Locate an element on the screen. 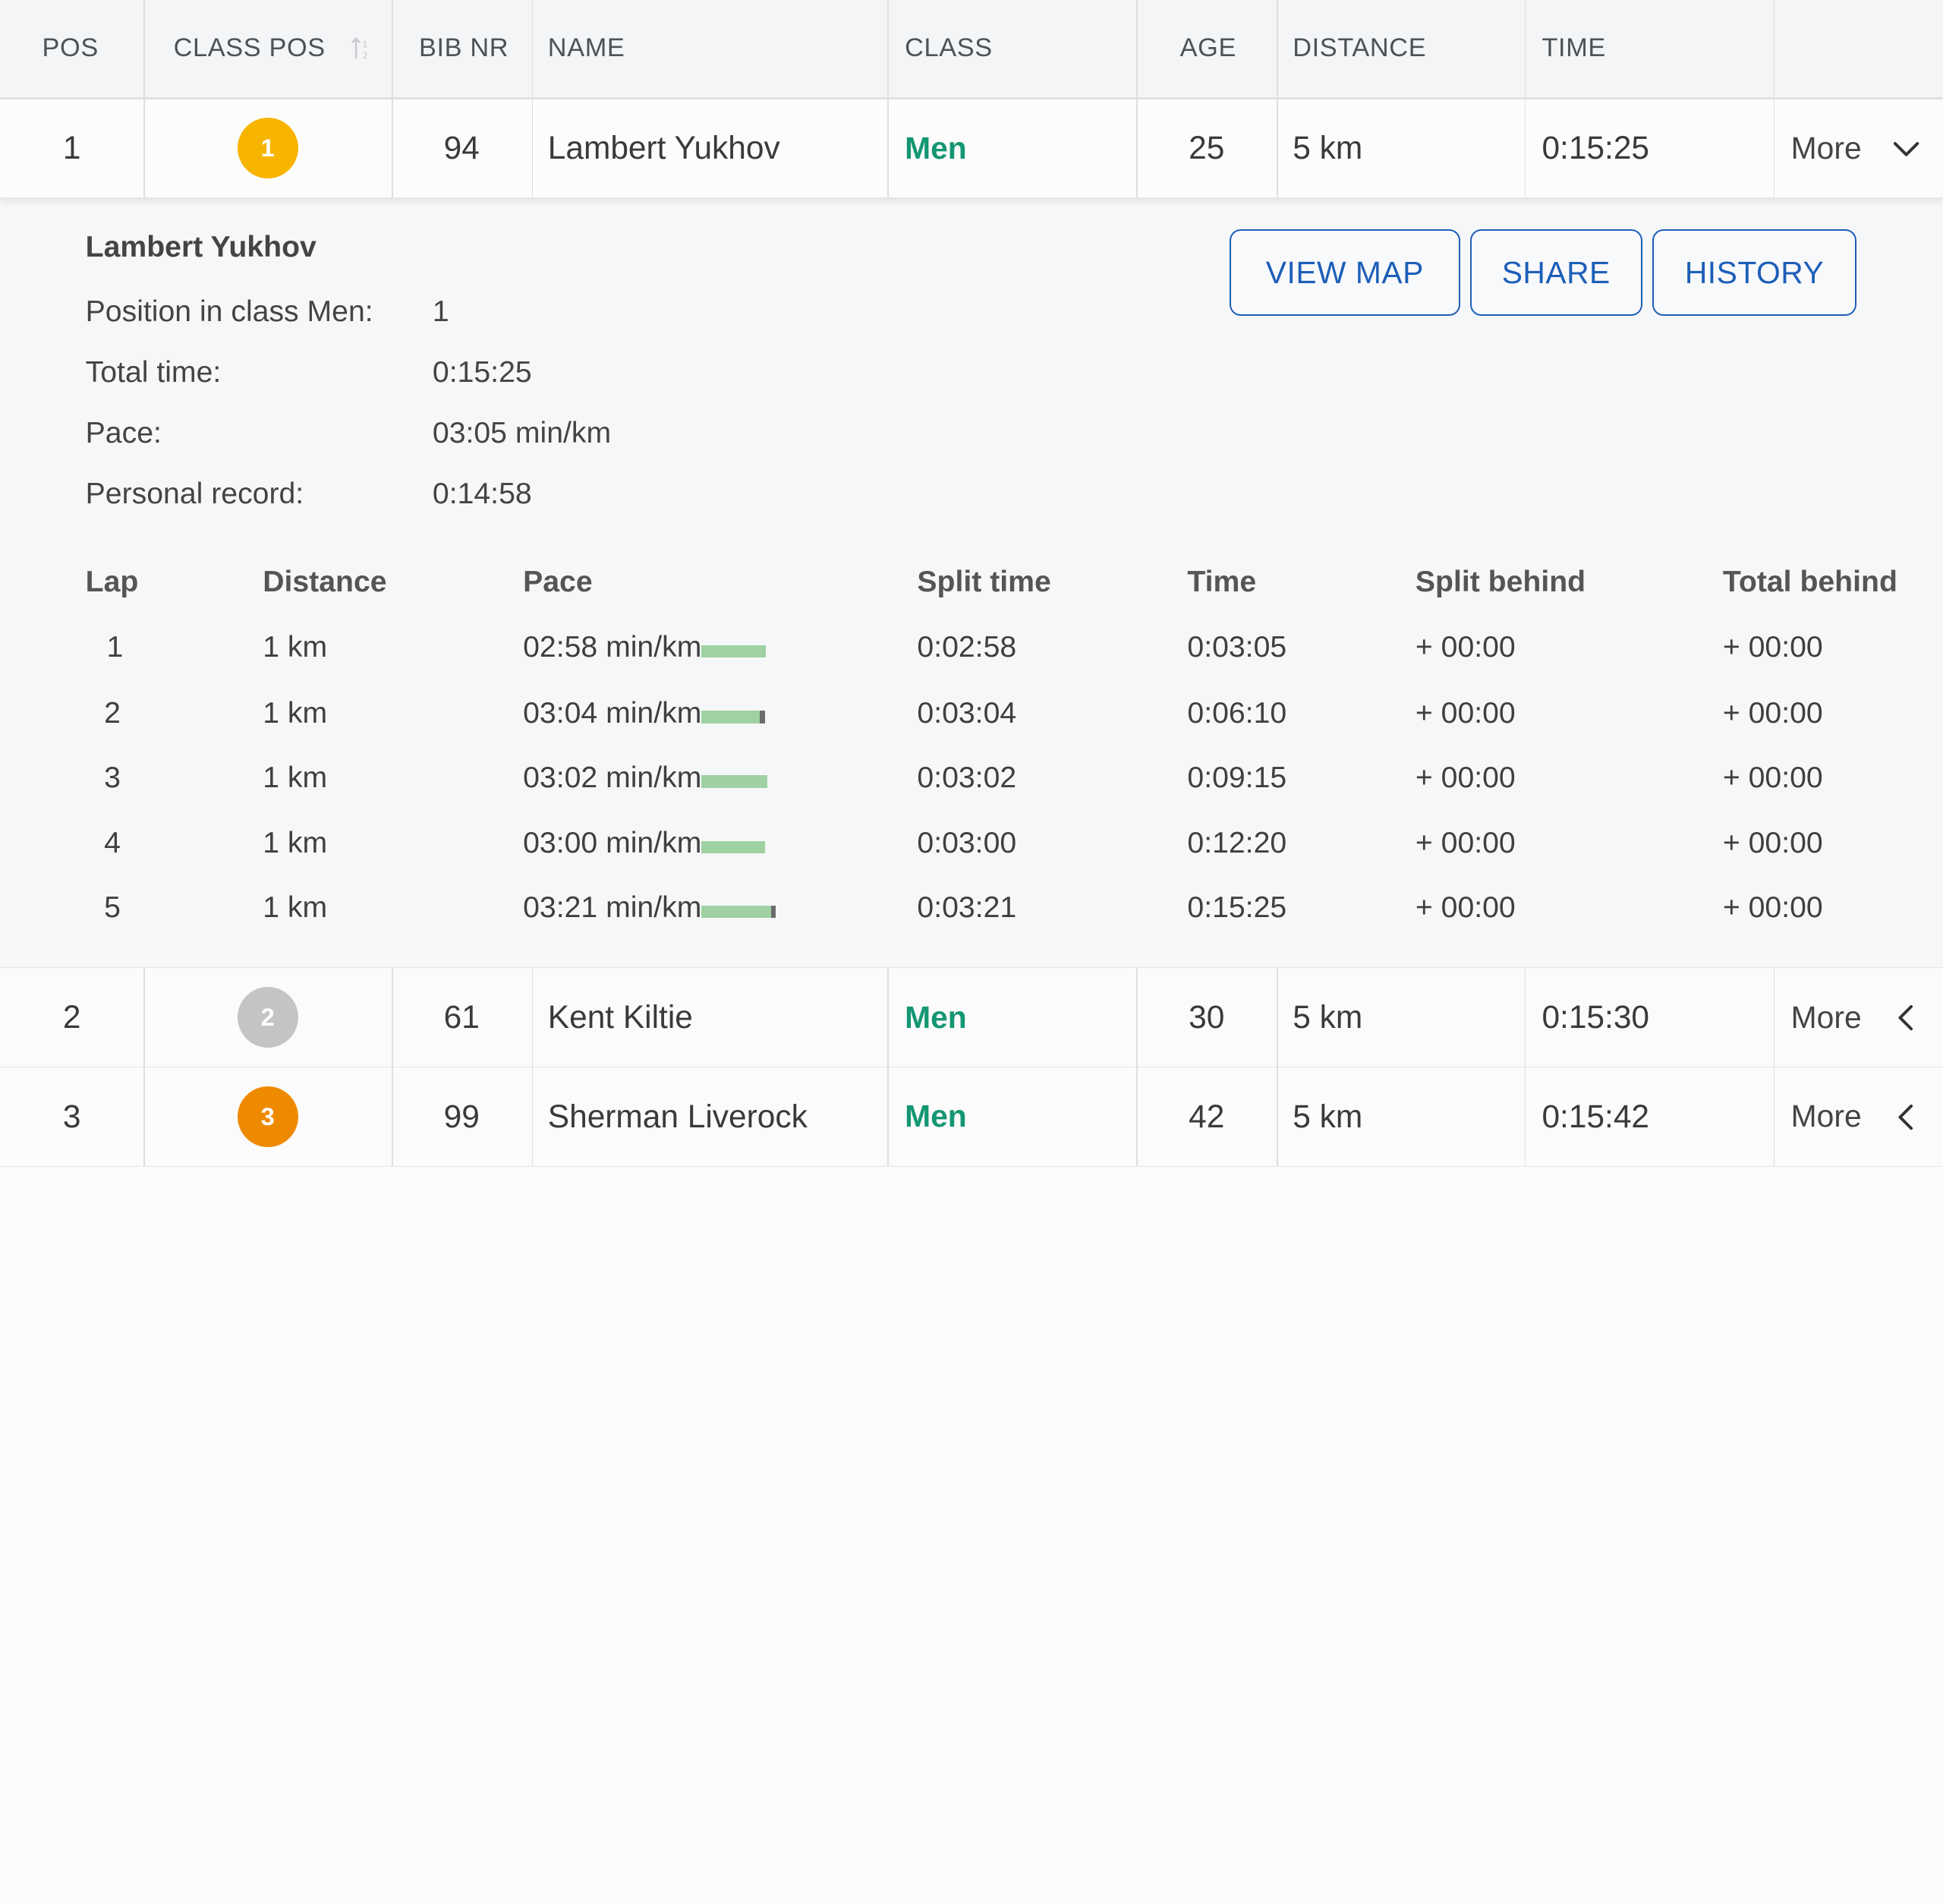  col-class-pos-header: CLASS POS is located at coordinates (250, 49).